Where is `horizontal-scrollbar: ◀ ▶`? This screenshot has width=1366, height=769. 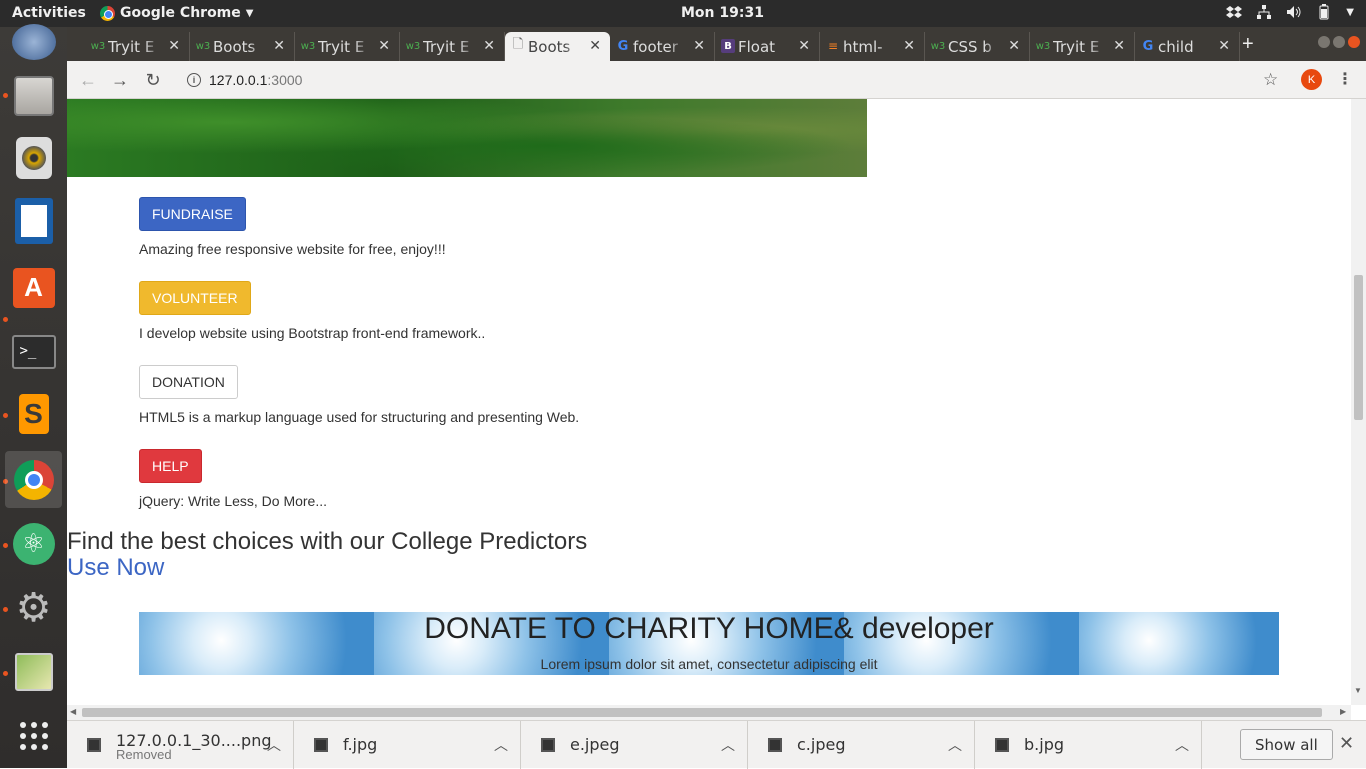 horizontal-scrollbar: ◀ ▶ is located at coordinates (709, 712).